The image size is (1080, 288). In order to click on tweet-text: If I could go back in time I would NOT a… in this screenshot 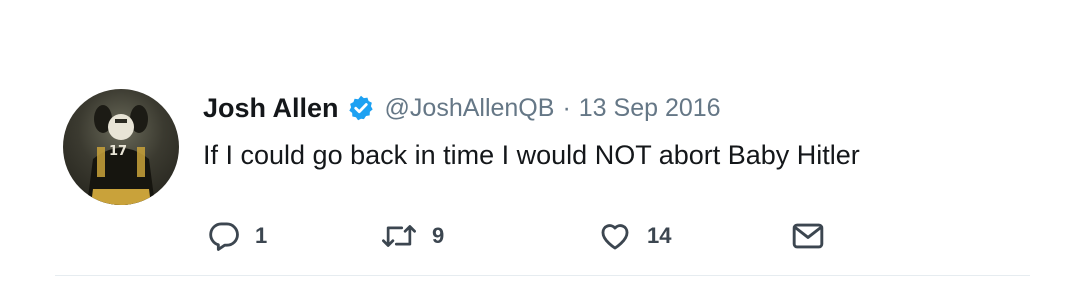, I will do `click(531, 155)`.